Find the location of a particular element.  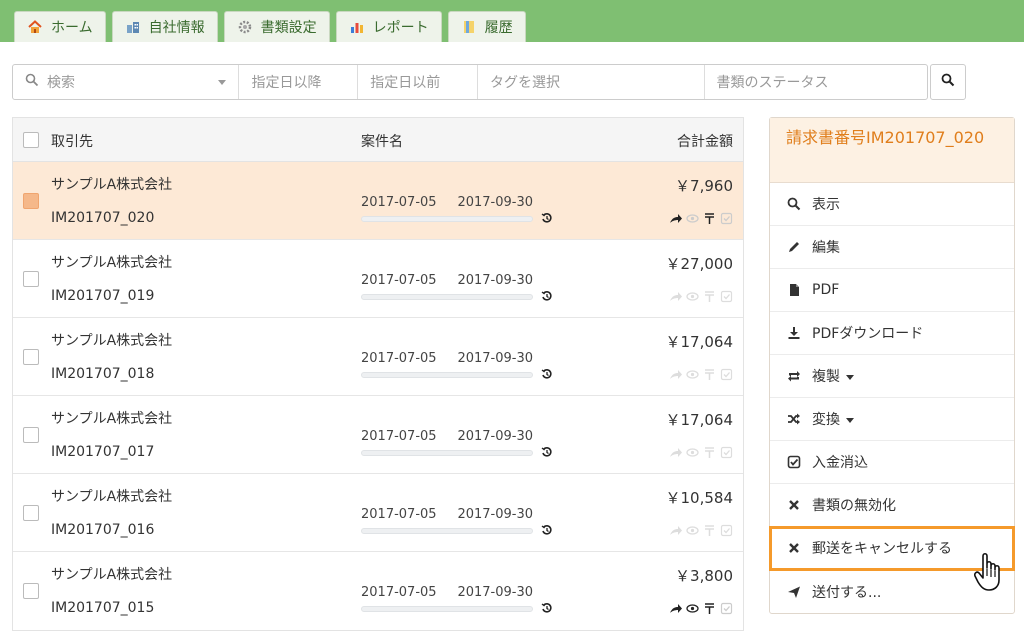

payment-reconcile-button: 入金消込 is located at coordinates (892, 462).